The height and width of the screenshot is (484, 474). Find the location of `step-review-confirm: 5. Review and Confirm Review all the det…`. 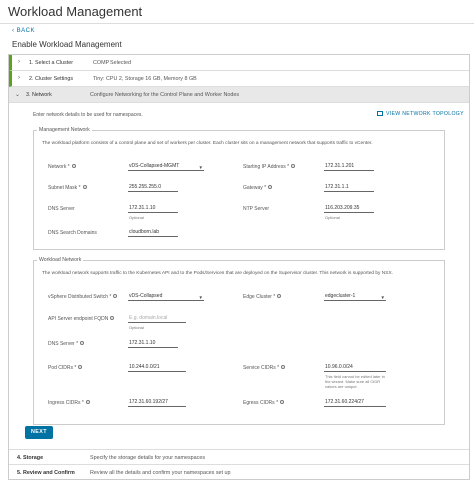

step-review-confirm: 5. Review and Confirm Review all the det… is located at coordinates (239, 473).